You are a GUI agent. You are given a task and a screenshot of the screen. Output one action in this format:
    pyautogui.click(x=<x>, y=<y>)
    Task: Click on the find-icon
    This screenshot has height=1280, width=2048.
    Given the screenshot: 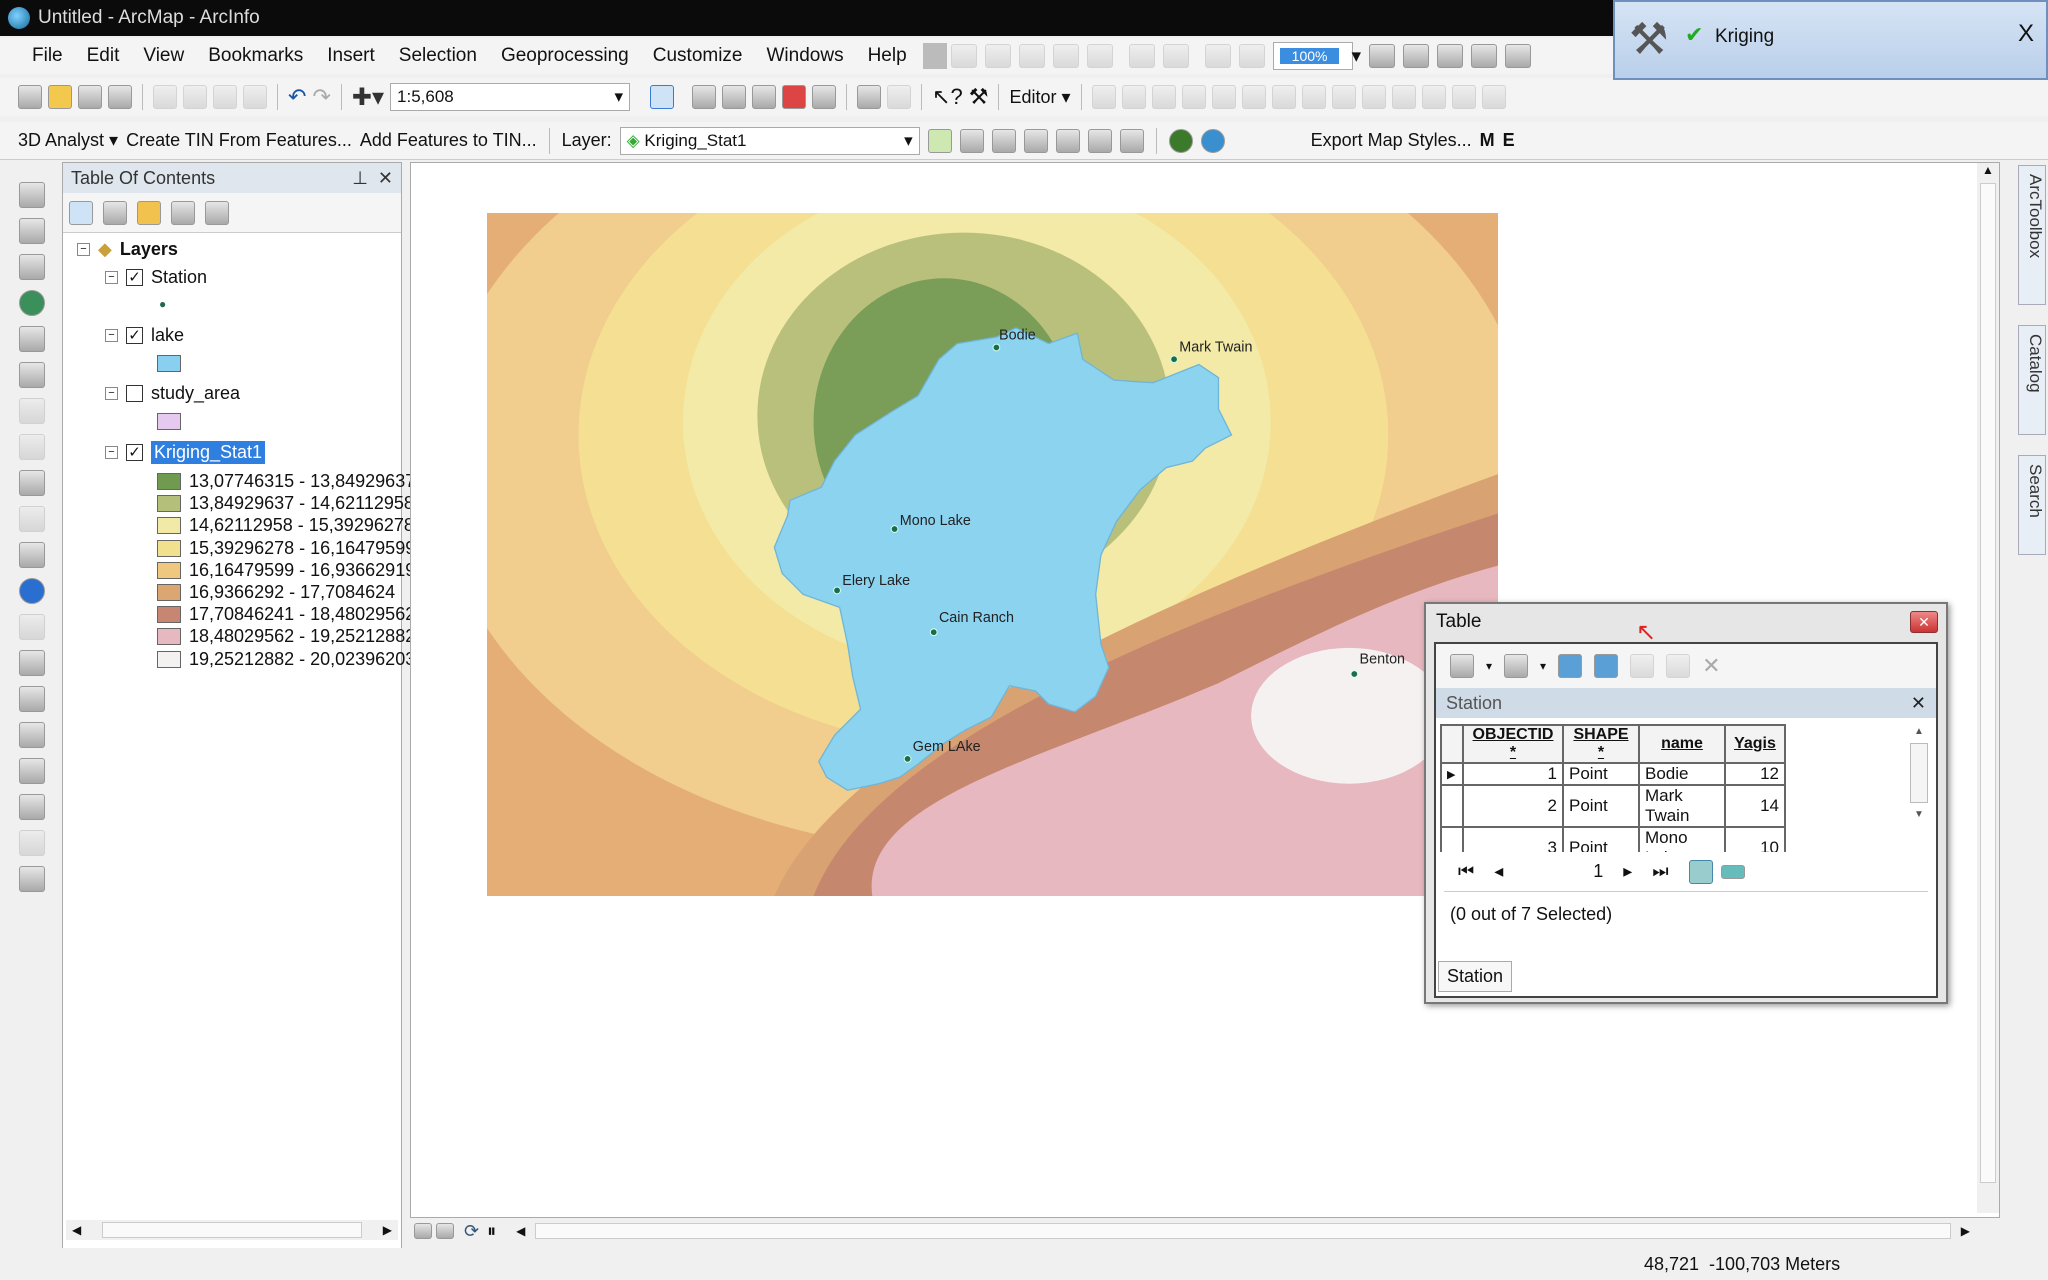 What is the action you would take?
    pyautogui.click(x=32, y=735)
    